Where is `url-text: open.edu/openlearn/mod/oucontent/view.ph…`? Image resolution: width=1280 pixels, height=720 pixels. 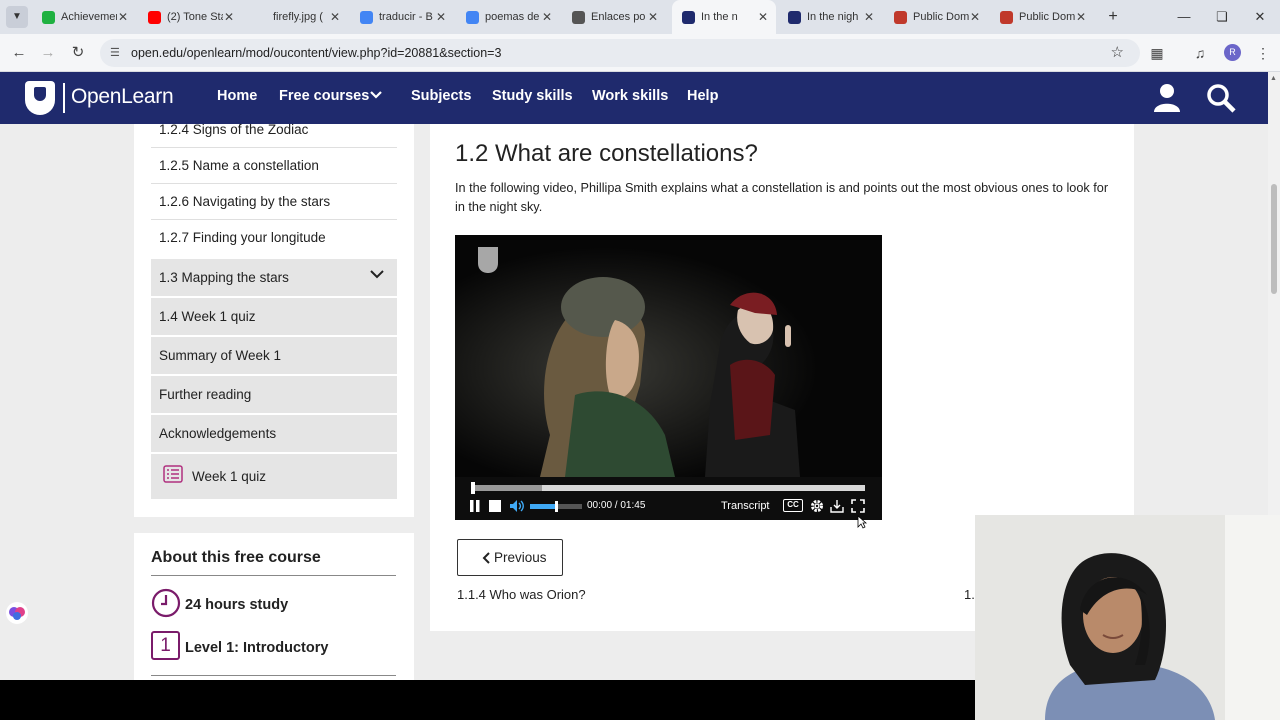
url-text: open.edu/openlearn/mod/oucontent/view.ph… is located at coordinates (316, 53).